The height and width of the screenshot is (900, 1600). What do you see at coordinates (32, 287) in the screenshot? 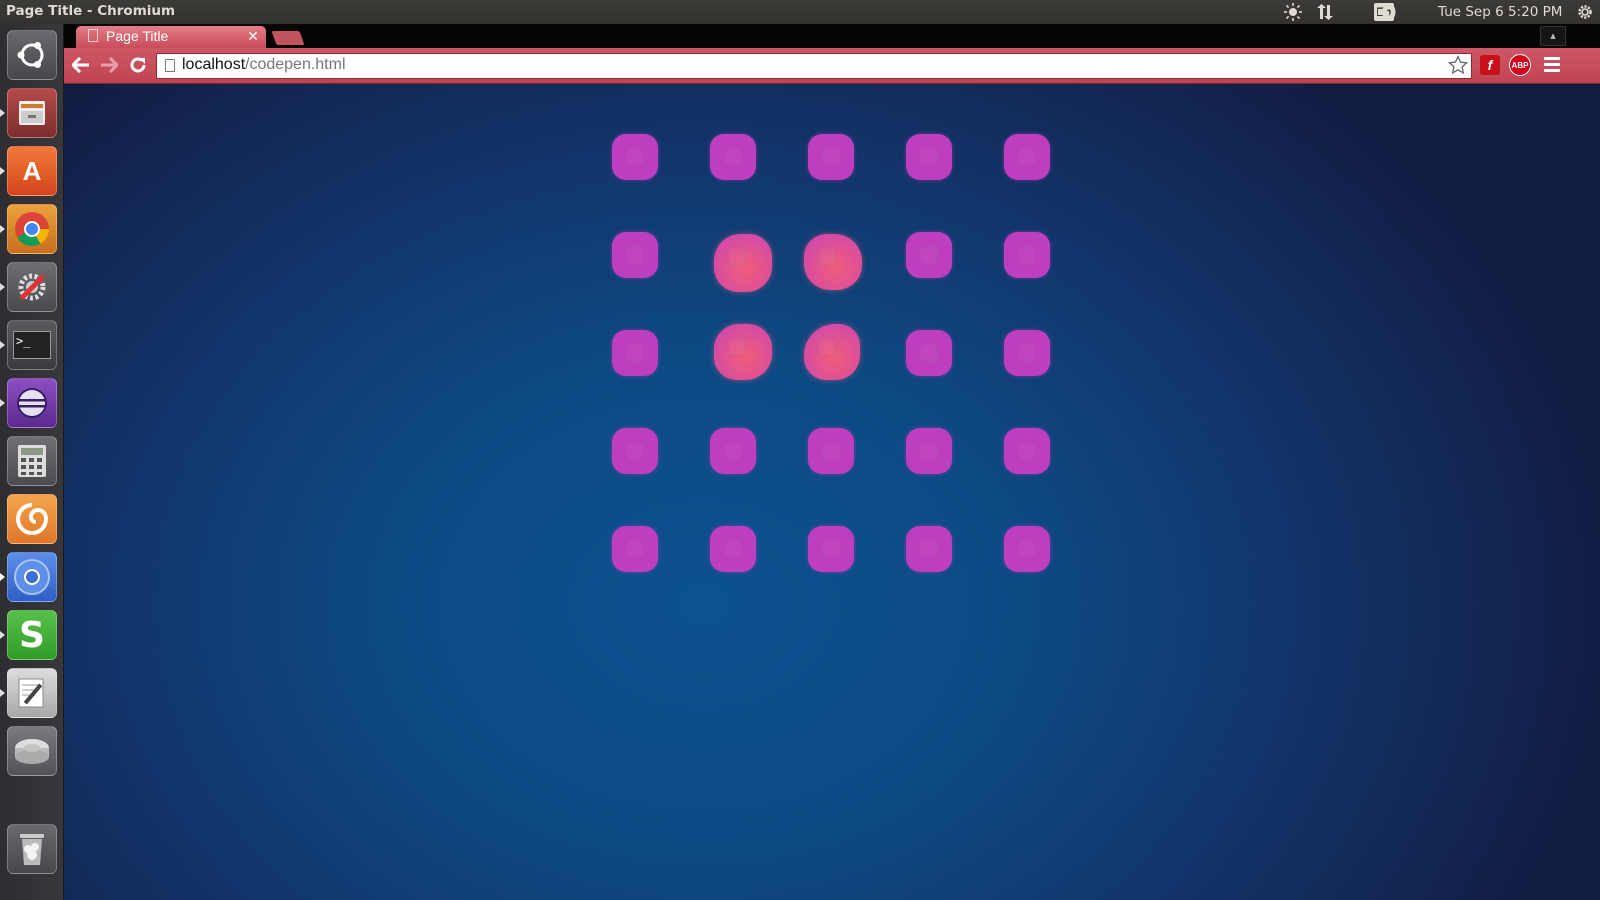
I see `wrench-gear-icon` at bounding box center [32, 287].